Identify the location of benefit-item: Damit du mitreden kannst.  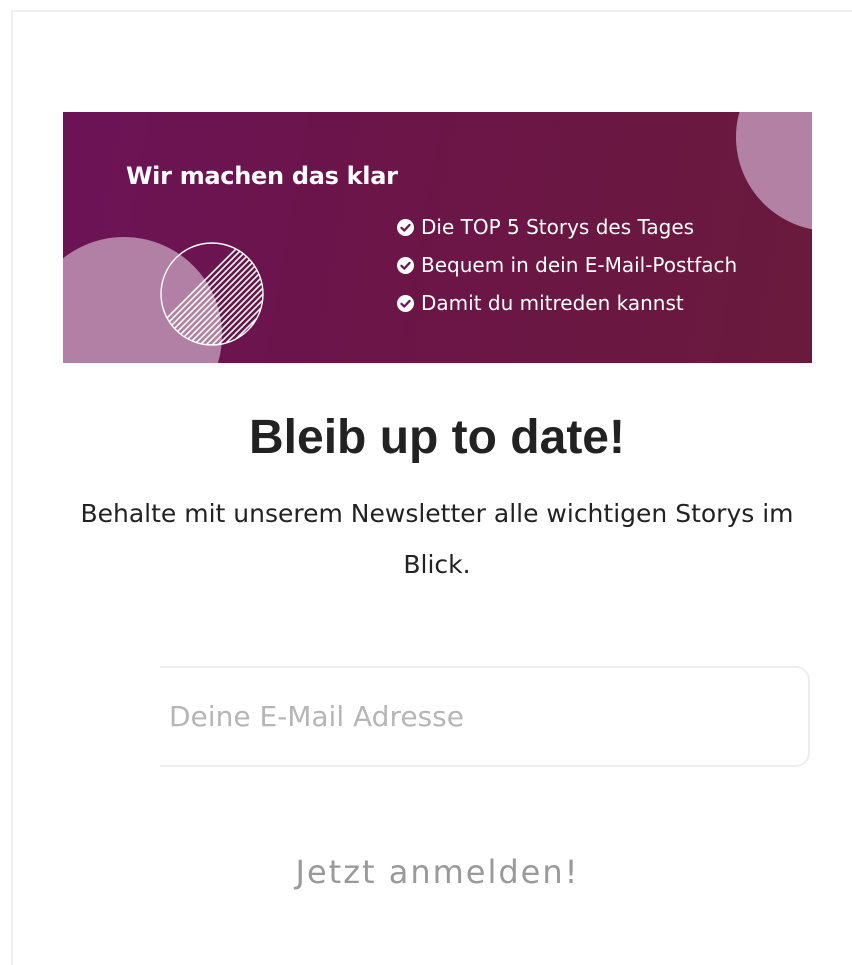
(567, 303).